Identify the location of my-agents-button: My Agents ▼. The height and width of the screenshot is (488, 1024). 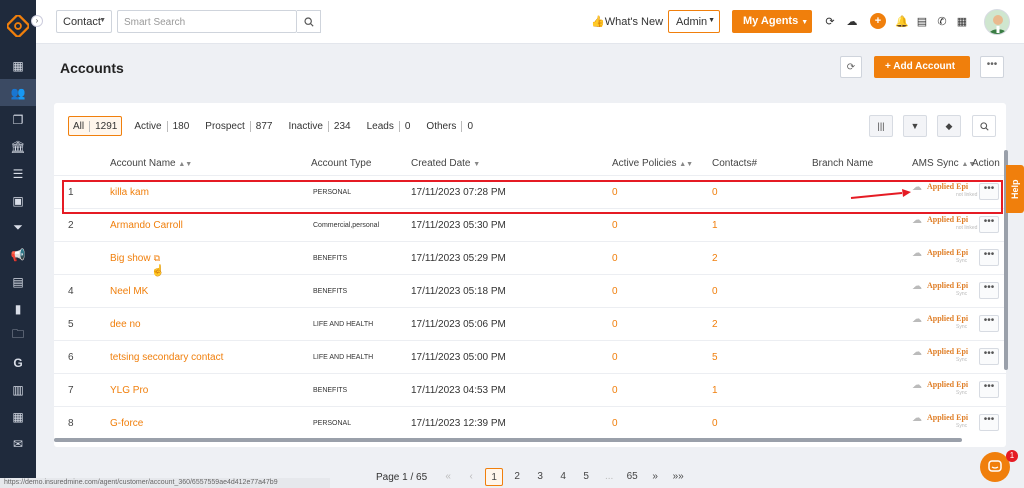
(772, 21).